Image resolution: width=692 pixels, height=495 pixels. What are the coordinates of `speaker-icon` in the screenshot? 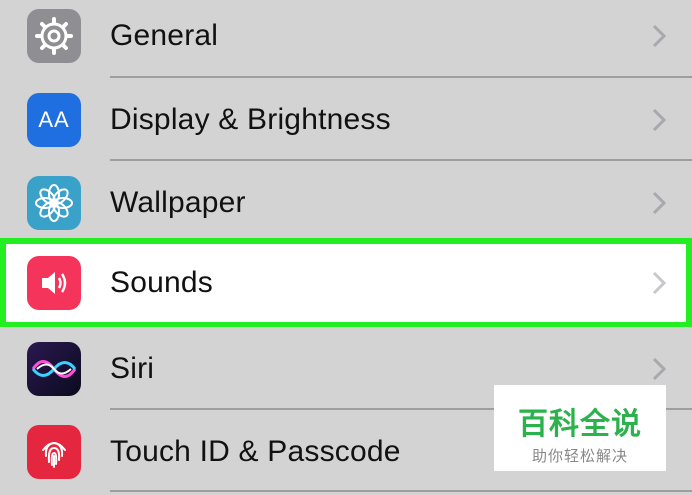 It's located at (54, 283).